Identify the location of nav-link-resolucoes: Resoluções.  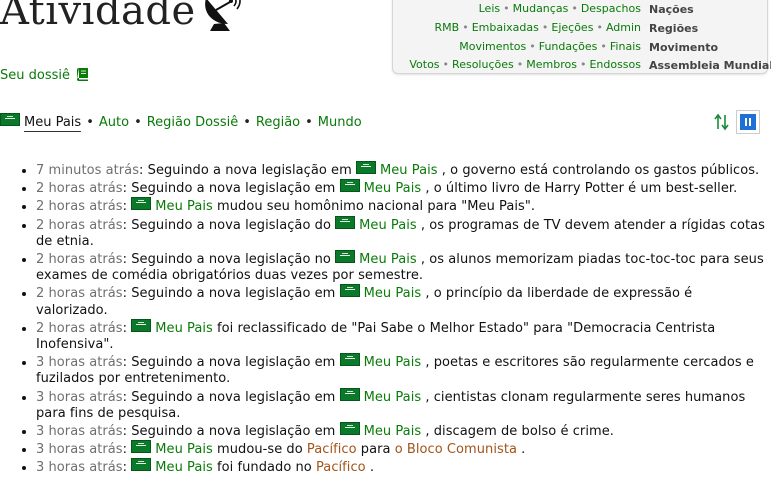
(483, 64).